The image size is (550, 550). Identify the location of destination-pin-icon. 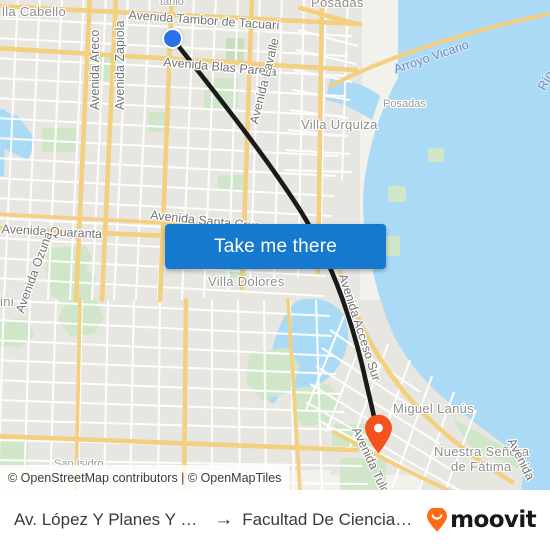
(378, 434).